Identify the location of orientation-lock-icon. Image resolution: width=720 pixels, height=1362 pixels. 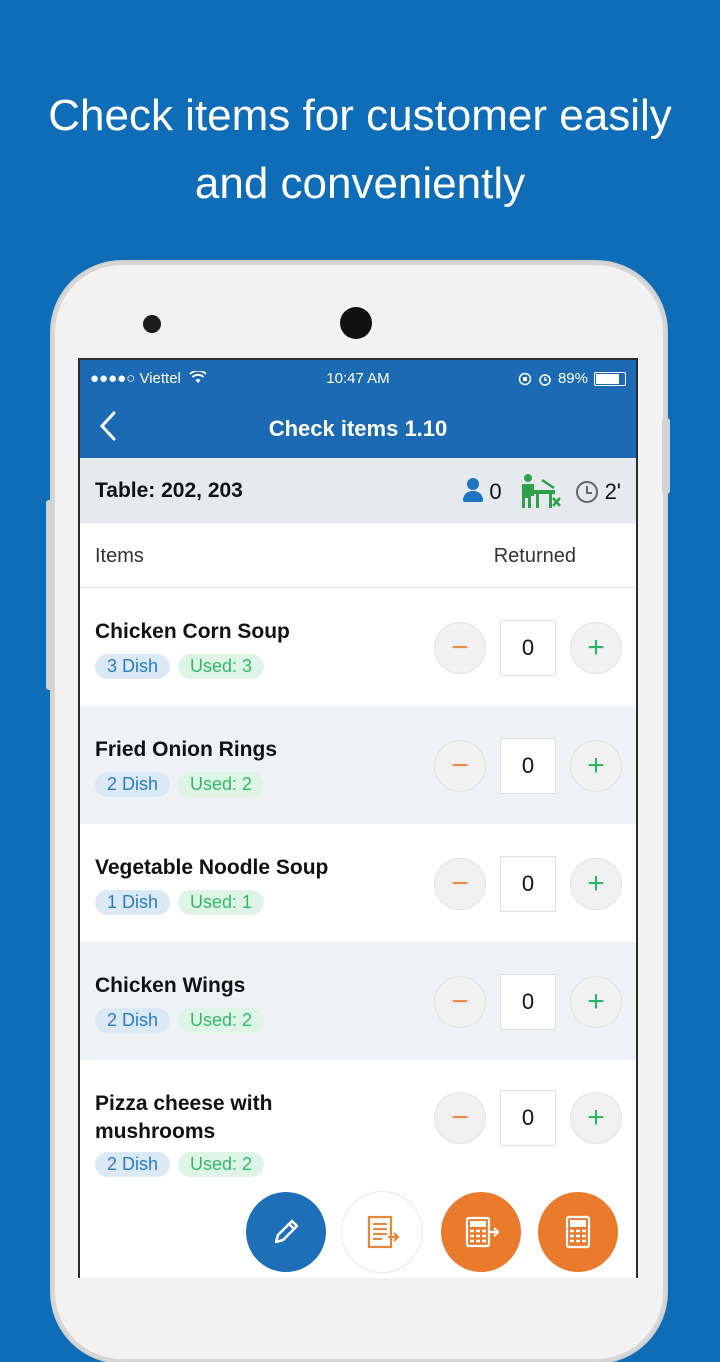
(525, 378).